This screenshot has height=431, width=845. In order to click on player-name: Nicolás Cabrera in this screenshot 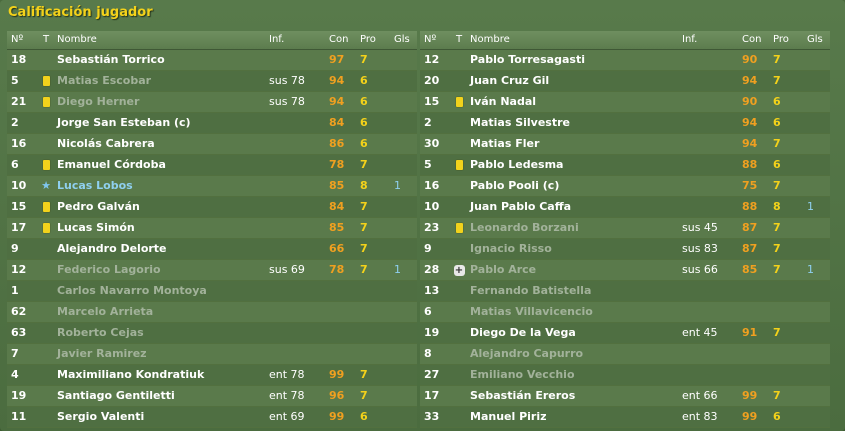, I will do `click(106, 144)`.